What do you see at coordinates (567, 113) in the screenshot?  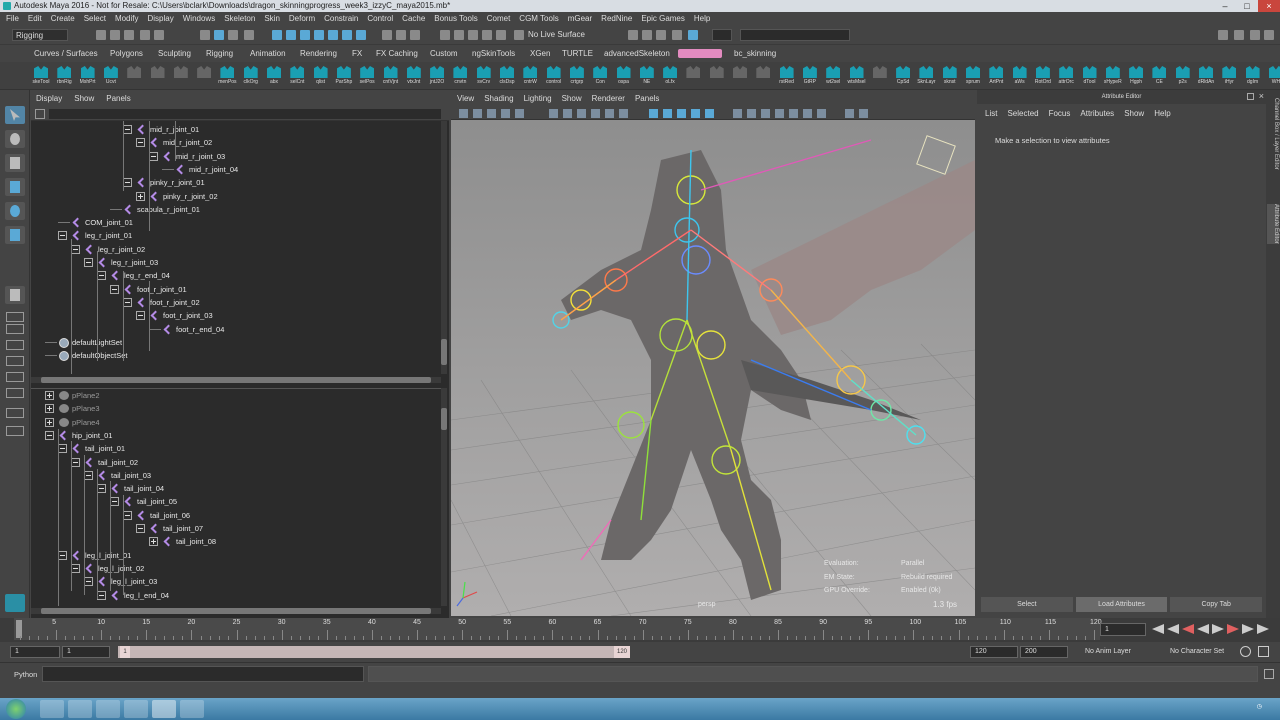 I see `resolution-gate-icon` at bounding box center [567, 113].